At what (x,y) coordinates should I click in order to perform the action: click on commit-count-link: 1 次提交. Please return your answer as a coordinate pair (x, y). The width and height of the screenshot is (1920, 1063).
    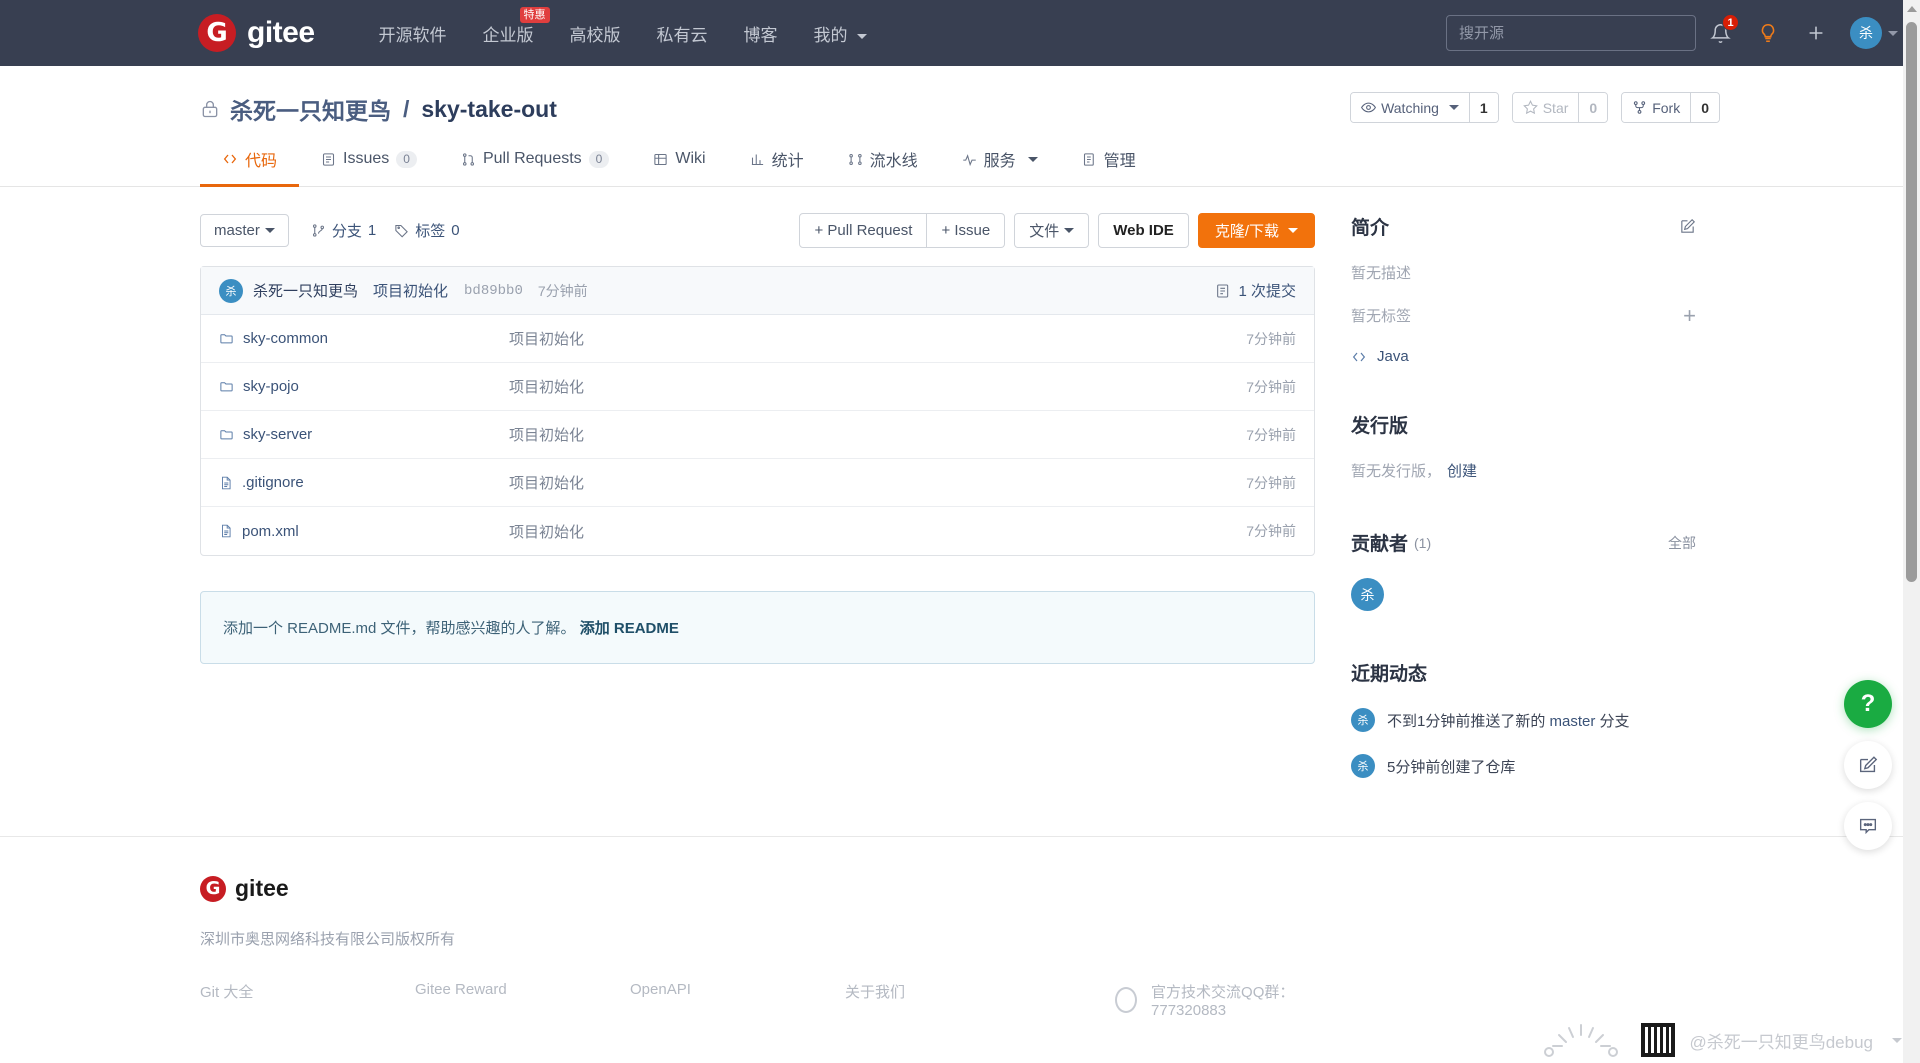
    Looking at the image, I should click on (1255, 290).